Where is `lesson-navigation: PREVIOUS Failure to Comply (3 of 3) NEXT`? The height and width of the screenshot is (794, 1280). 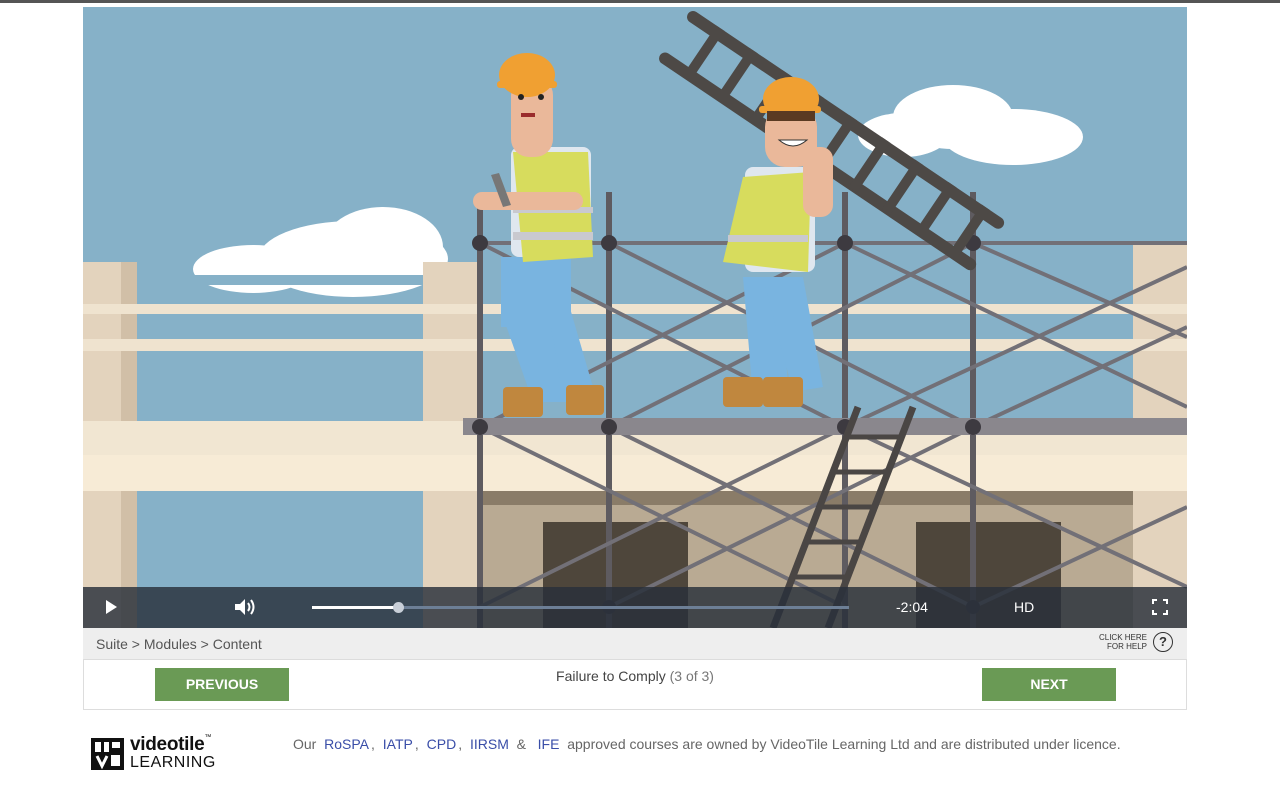
lesson-navigation: PREVIOUS Failure to Comply (3 of 3) NEXT is located at coordinates (635, 684).